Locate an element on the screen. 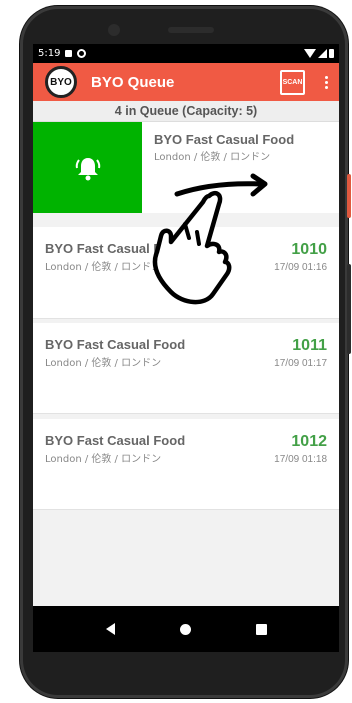 The height and width of the screenshot is (703, 352). swipe-right-hand-icon is located at coordinates (210, 239).